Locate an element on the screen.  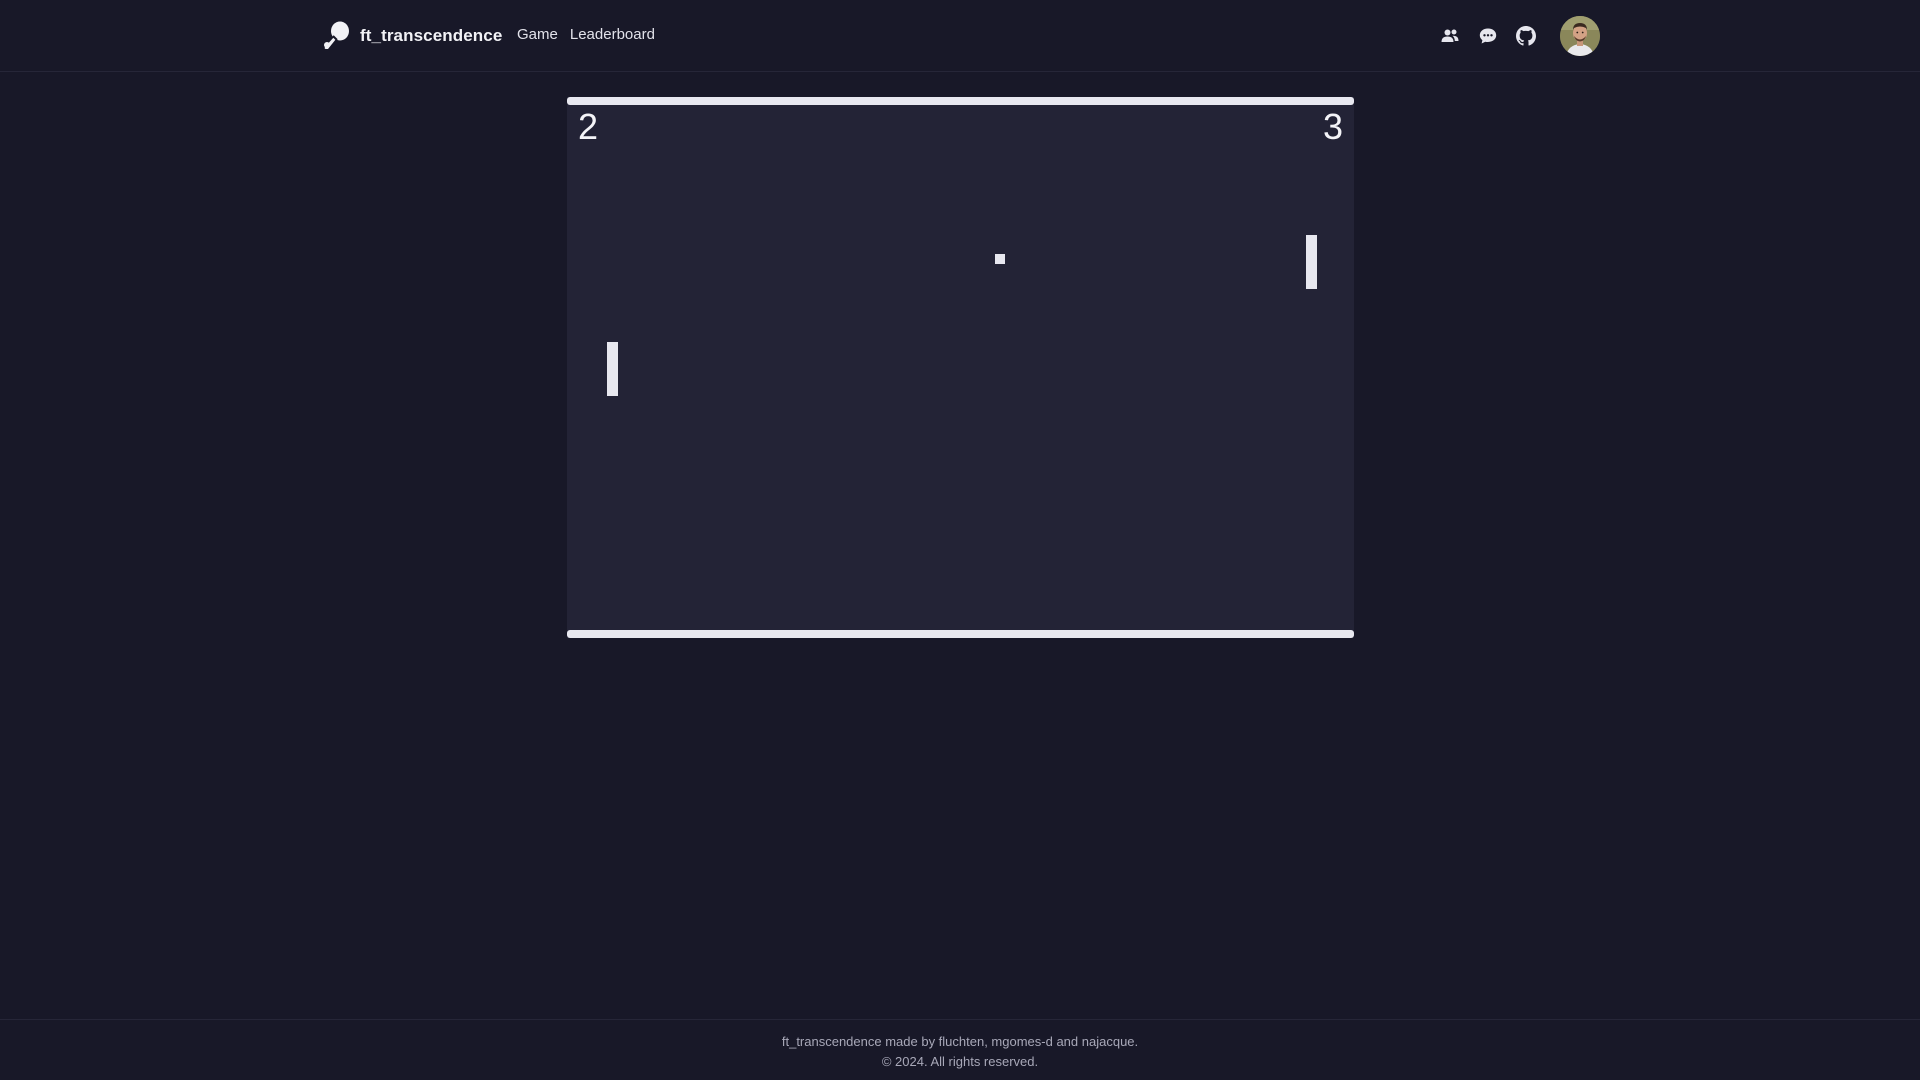
ping-pong-paddle-logo-icon is located at coordinates (336, 36).